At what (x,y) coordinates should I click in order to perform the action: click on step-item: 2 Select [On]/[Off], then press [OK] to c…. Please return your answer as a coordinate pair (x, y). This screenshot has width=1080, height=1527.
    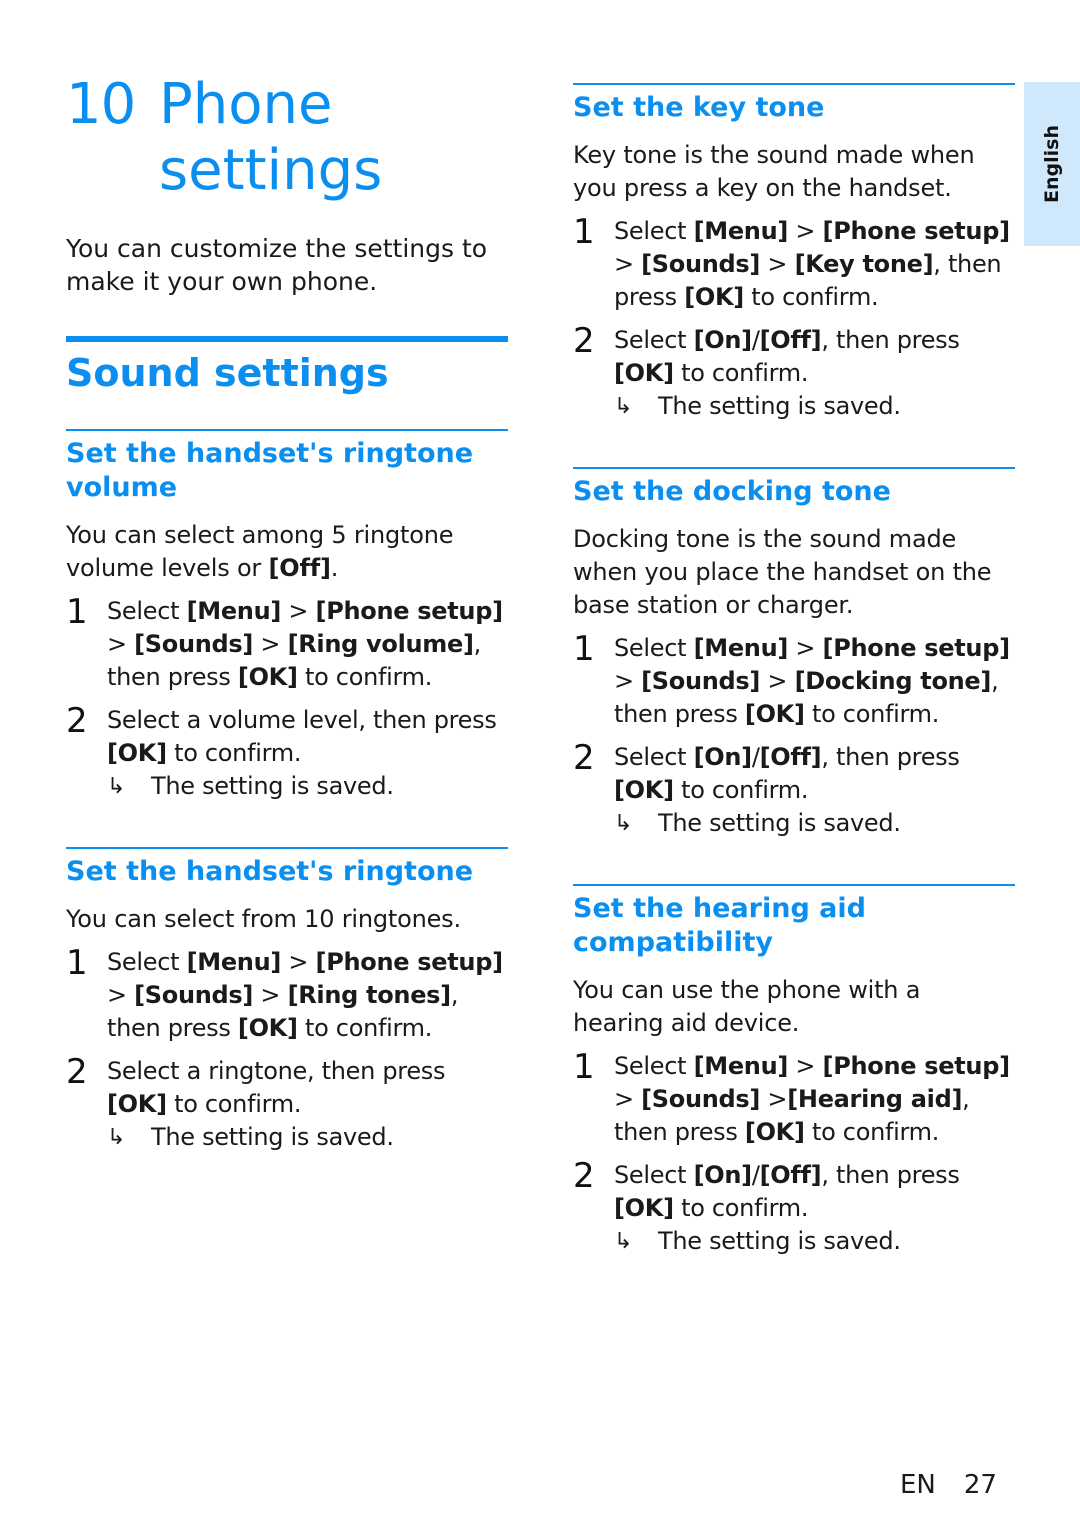
    Looking at the image, I should click on (794, 355).